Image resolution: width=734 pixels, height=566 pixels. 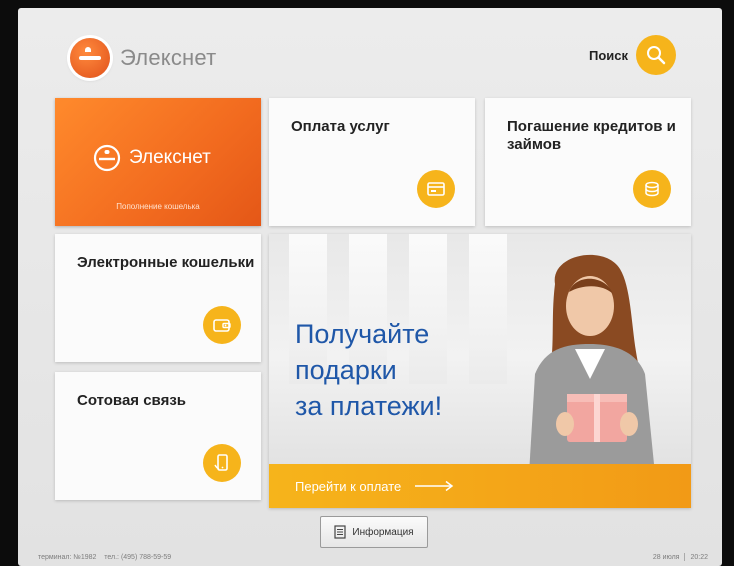 What do you see at coordinates (685, 557) in the screenshot?
I see `footer-divider` at bounding box center [685, 557].